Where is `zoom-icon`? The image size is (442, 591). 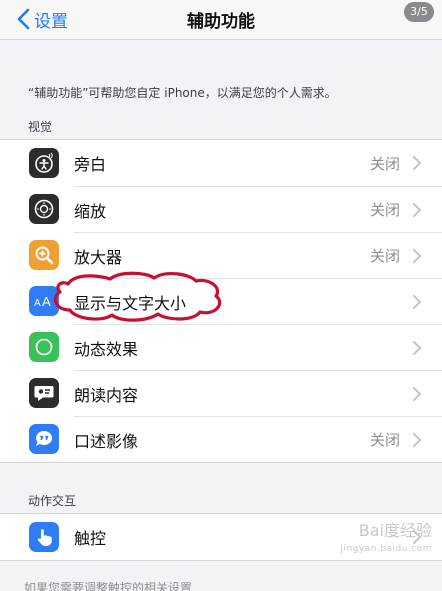
zoom-icon is located at coordinates (44, 209).